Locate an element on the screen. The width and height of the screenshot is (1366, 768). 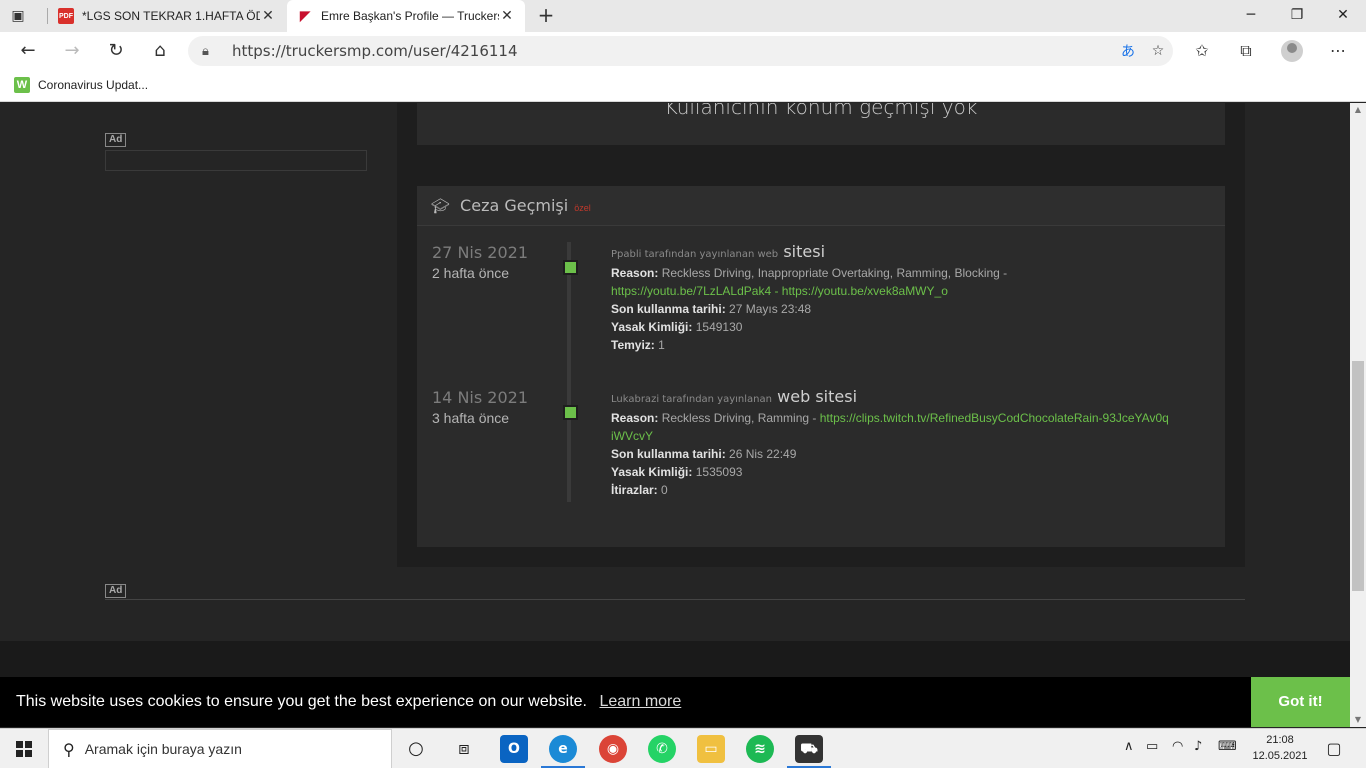
ban-appeal: İtirazlar: 0 is located at coordinates (891, 490).